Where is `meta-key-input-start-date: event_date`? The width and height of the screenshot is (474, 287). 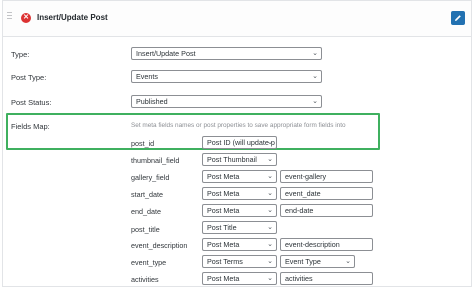
meta-key-input-start-date: event_date is located at coordinates (326, 193).